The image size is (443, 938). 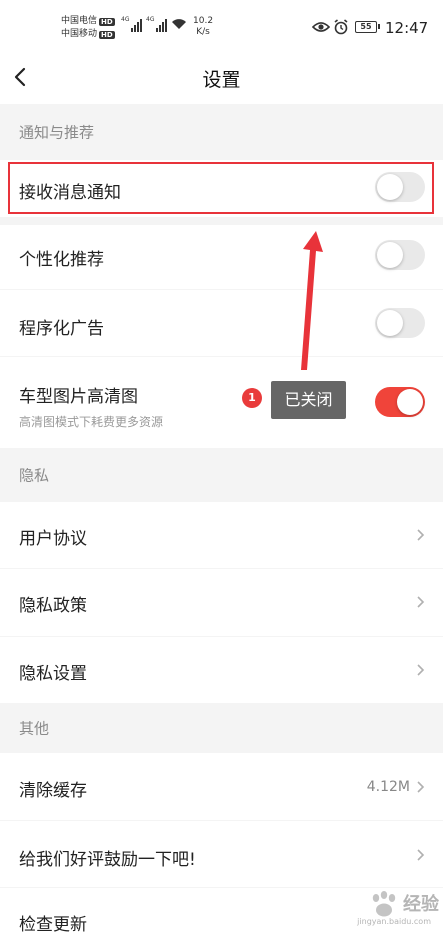 What do you see at coordinates (221, 786) in the screenshot?
I see `row-clear-cache: 清除缓存 4.12M` at bounding box center [221, 786].